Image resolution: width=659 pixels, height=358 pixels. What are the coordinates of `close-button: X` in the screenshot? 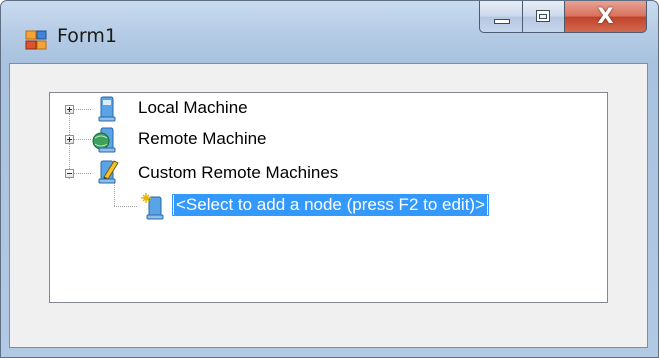 It's located at (606, 17).